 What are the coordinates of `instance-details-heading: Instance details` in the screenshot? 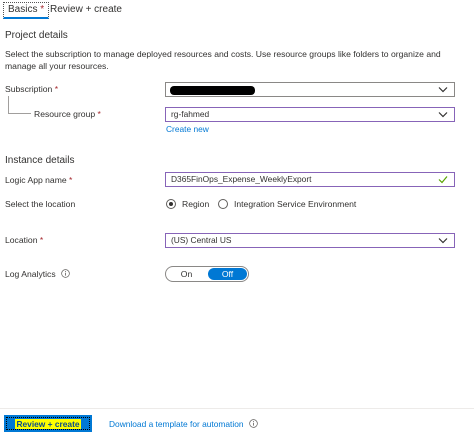 It's located at (40, 160).